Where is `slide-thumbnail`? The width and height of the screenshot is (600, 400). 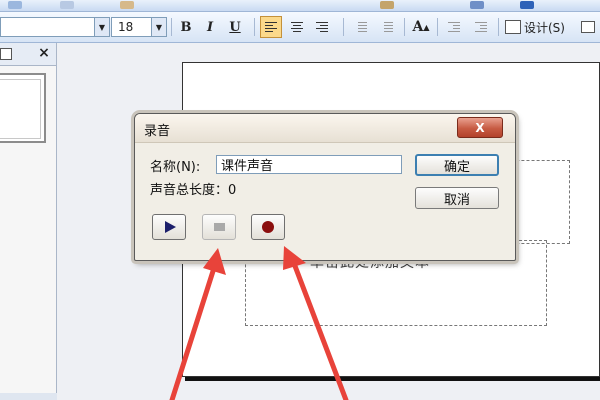 slide-thumbnail is located at coordinates (23, 108).